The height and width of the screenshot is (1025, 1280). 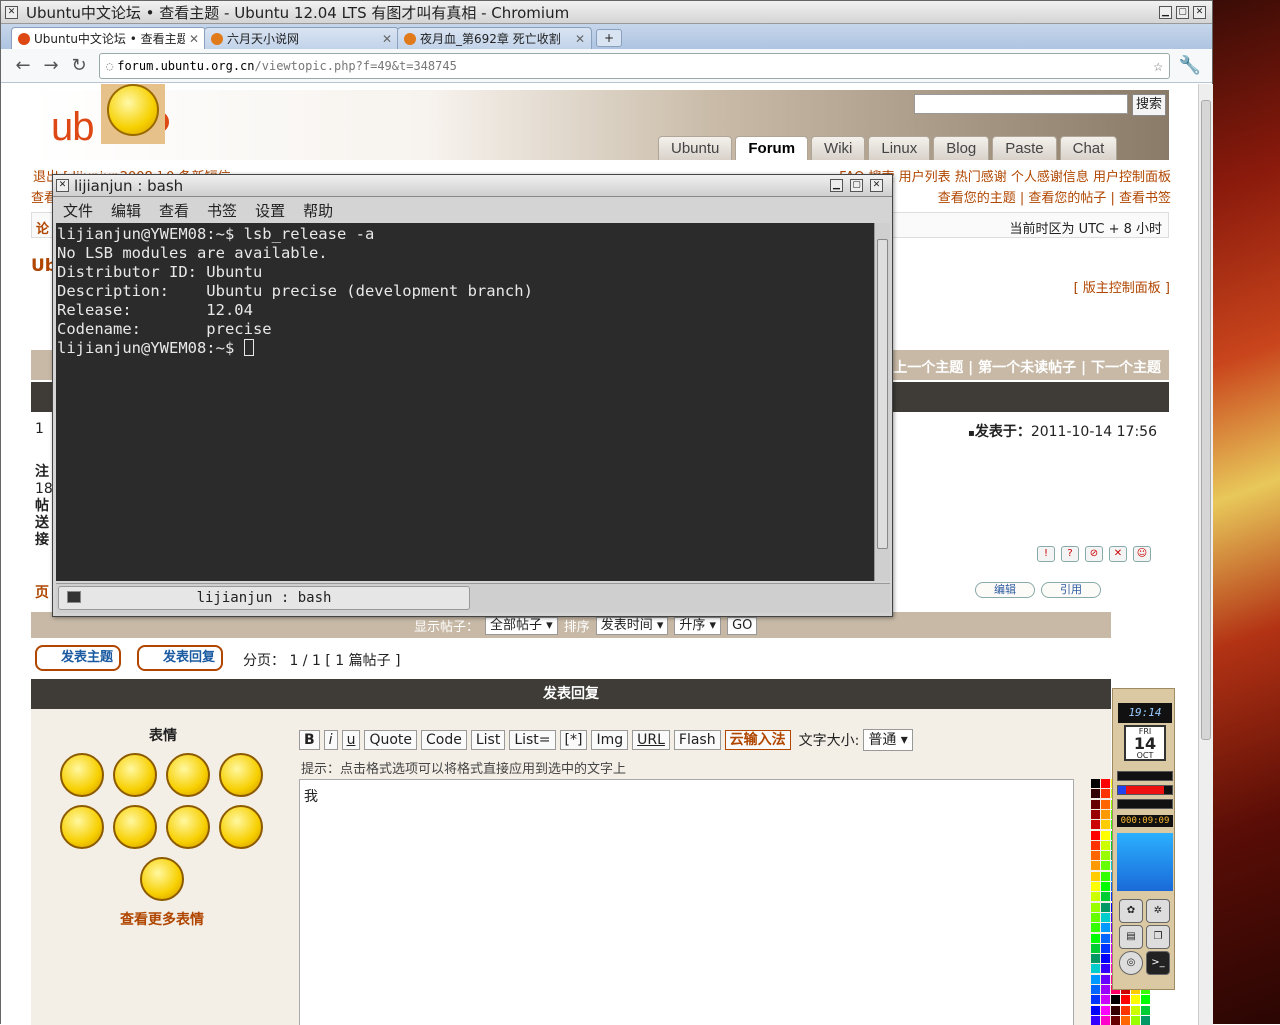 I want to click on topic-nav-links: 上一个主题 | 第一个未读帖子 | 下一个主题, so click(x=1027, y=367).